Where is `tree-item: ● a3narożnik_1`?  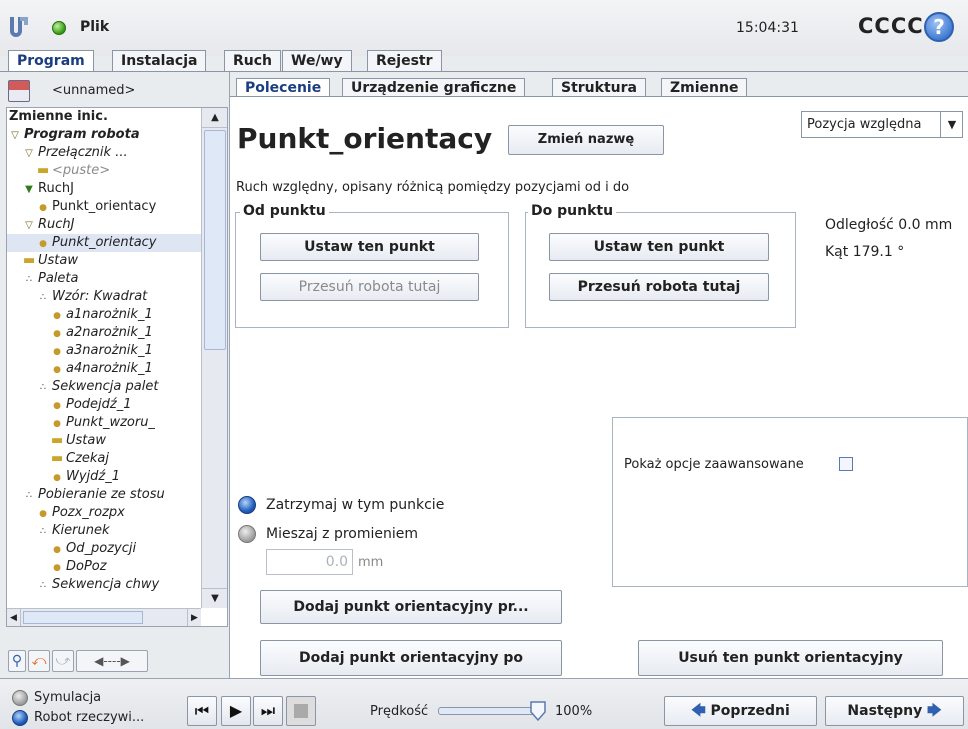
tree-item: ● a3narożnik_1 is located at coordinates (104, 351).